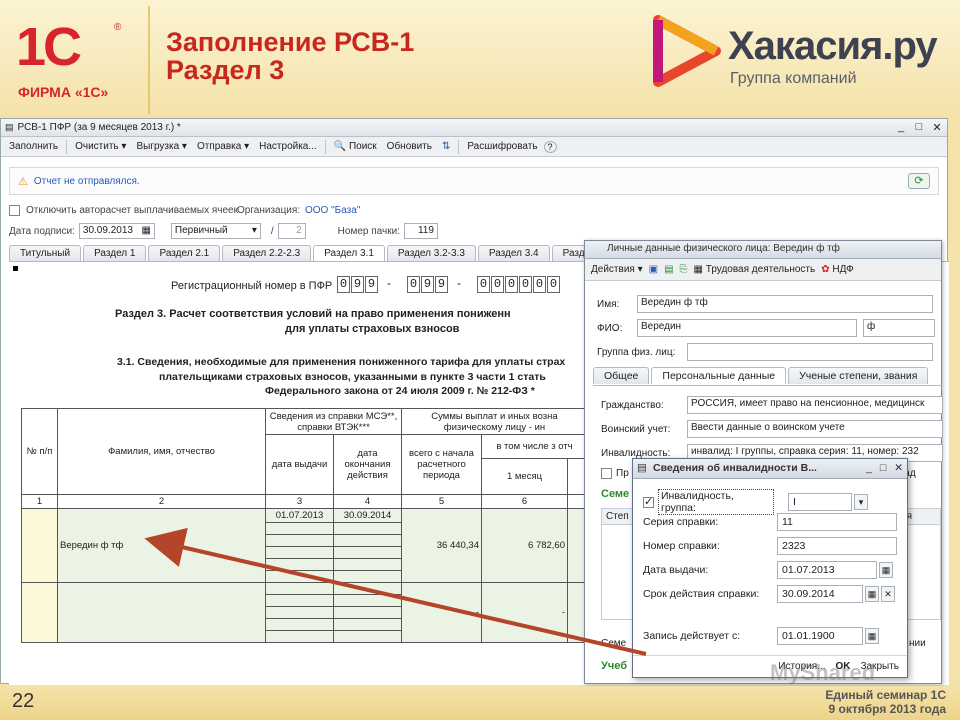  I want to click on reg-digit: 0, so click(413, 284).